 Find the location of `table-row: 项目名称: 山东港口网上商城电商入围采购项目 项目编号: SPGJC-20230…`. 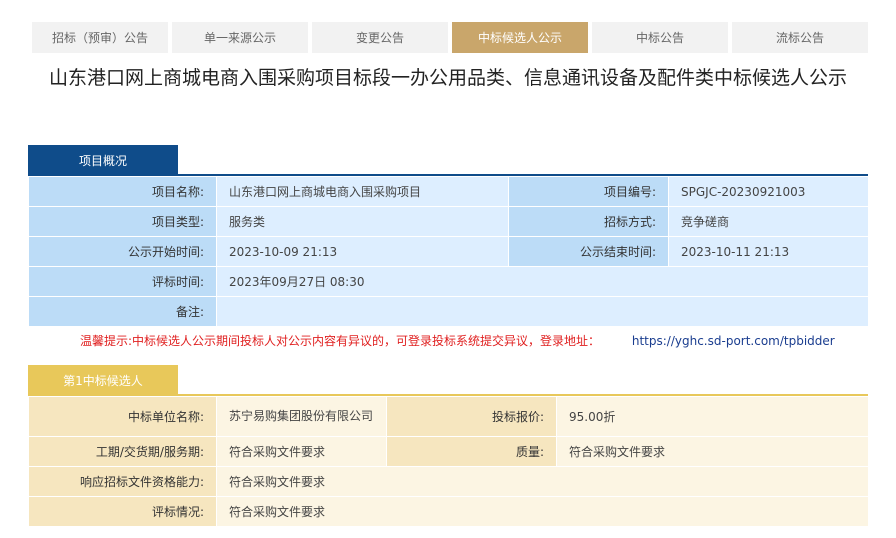

table-row: 项目名称: 山东港口网上商城电商入围采购项目 项目编号: SPGJC-20230… is located at coordinates (448, 191).